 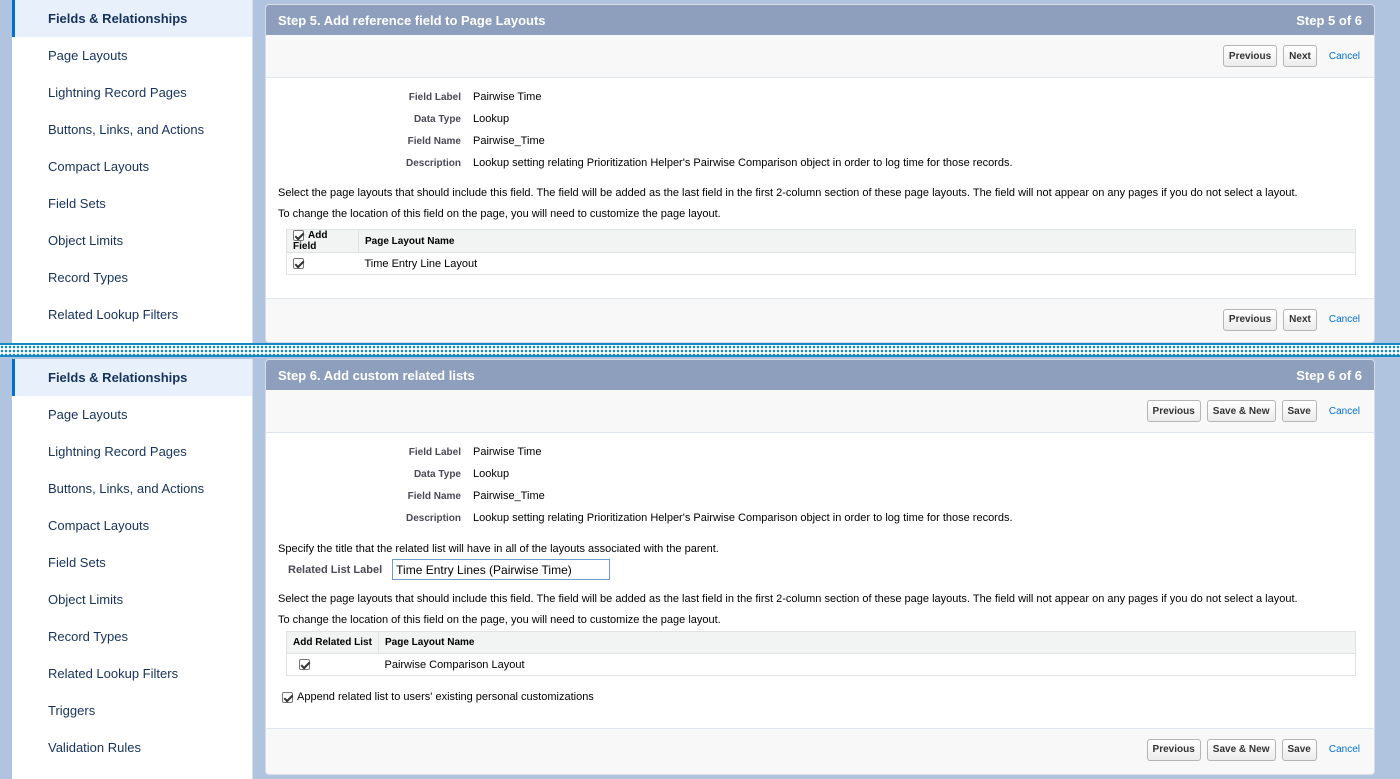 What do you see at coordinates (820, 411) in the screenshot?
I see `top-button-row: Previous Save & New Save Cancel` at bounding box center [820, 411].